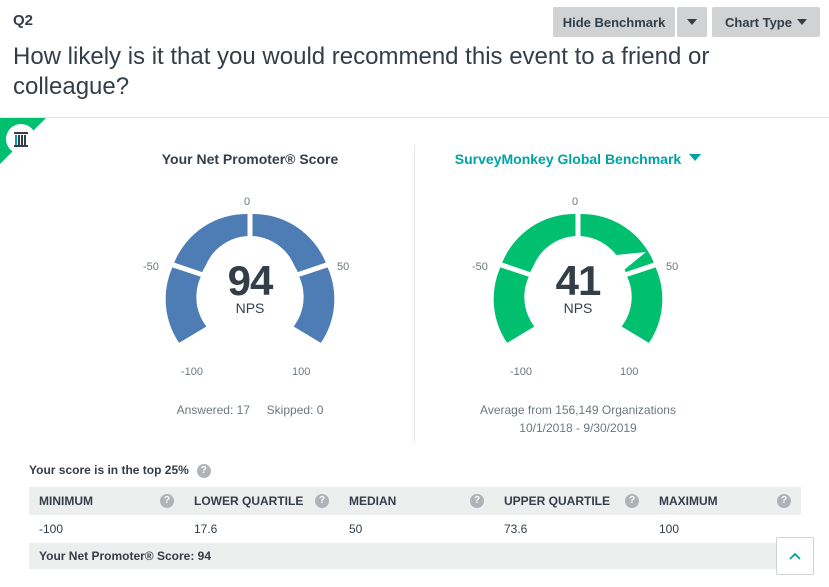 Image resolution: width=829 pixels, height=587 pixels. Describe the element at coordinates (66, 501) in the screenshot. I see `header-label: MINIMUM` at that location.